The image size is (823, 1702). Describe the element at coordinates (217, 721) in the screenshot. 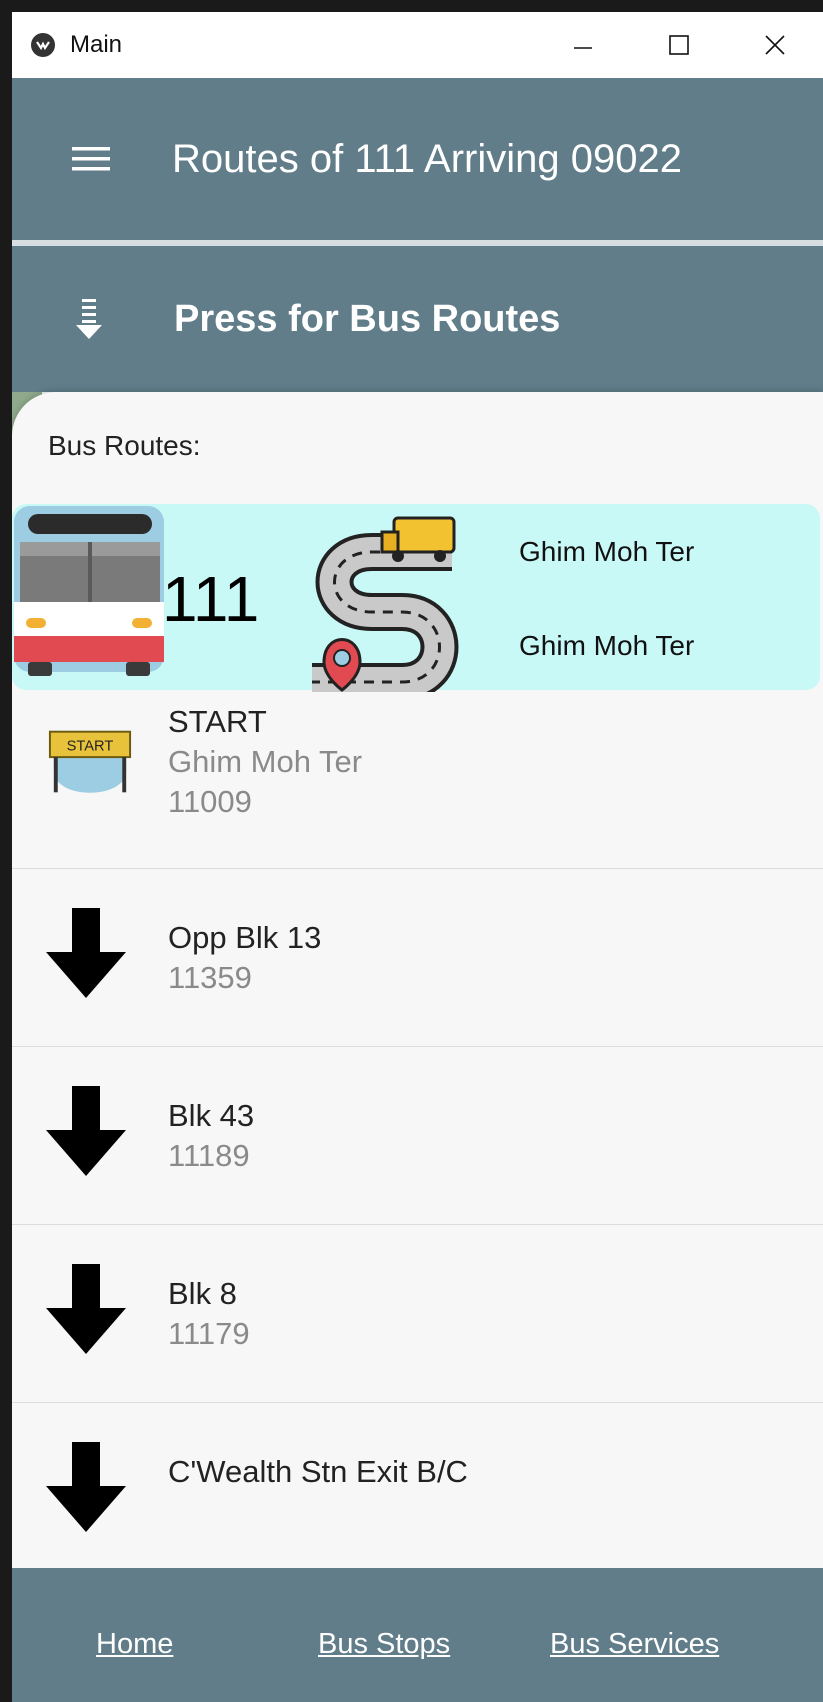

I see `stop-name: START` at that location.